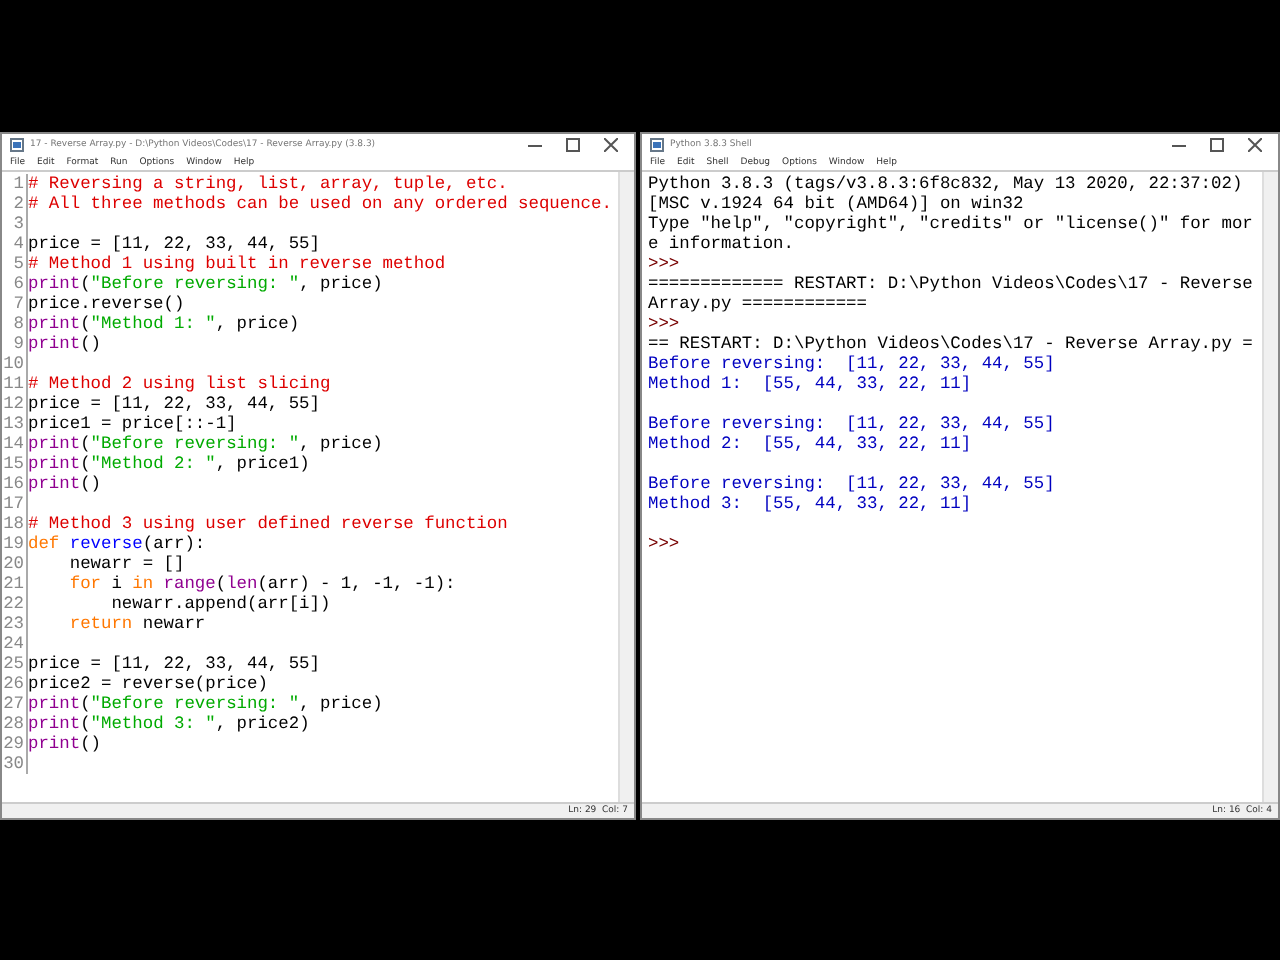 Image resolution: width=1280 pixels, height=960 pixels. I want to click on line-number: 25, so click(15, 664).